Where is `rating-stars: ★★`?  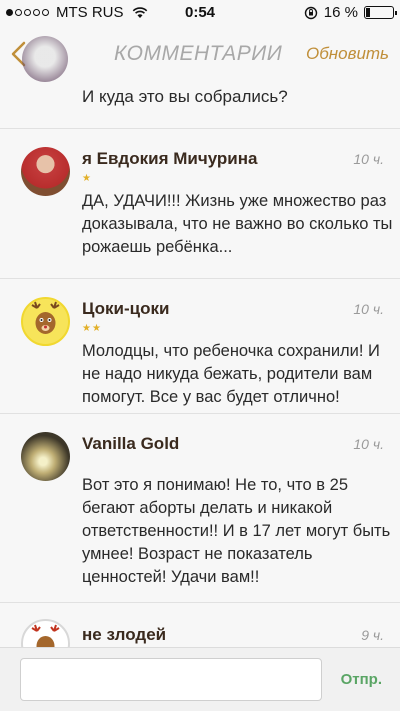 rating-stars: ★★ is located at coordinates (92, 328).